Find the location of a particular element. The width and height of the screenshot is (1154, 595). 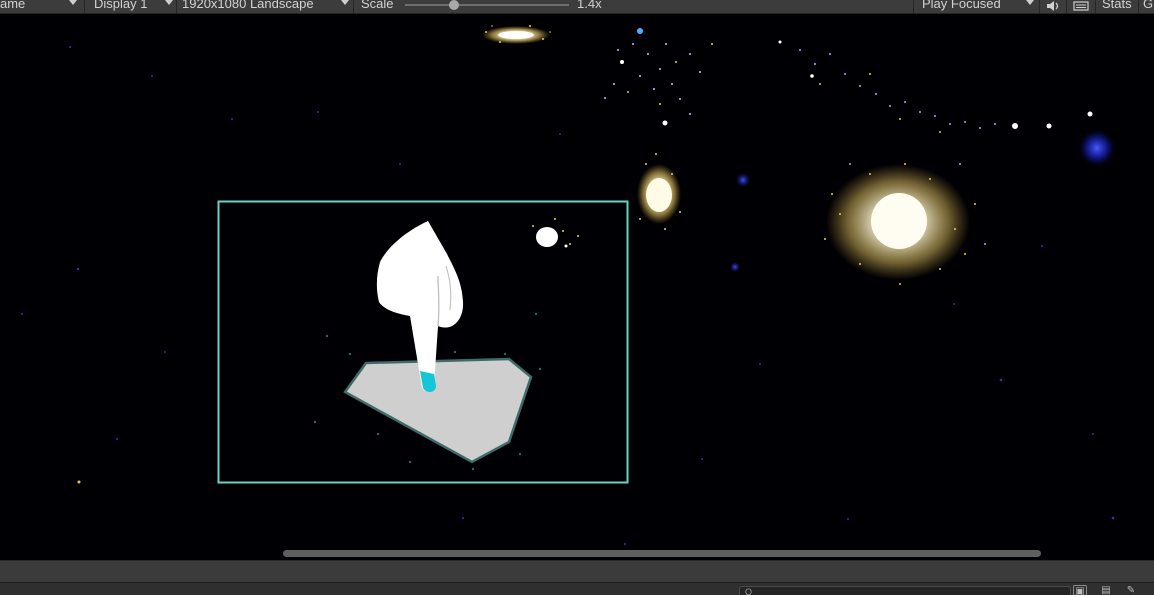

display-dropdown: Display 1 is located at coordinates (120, 6).